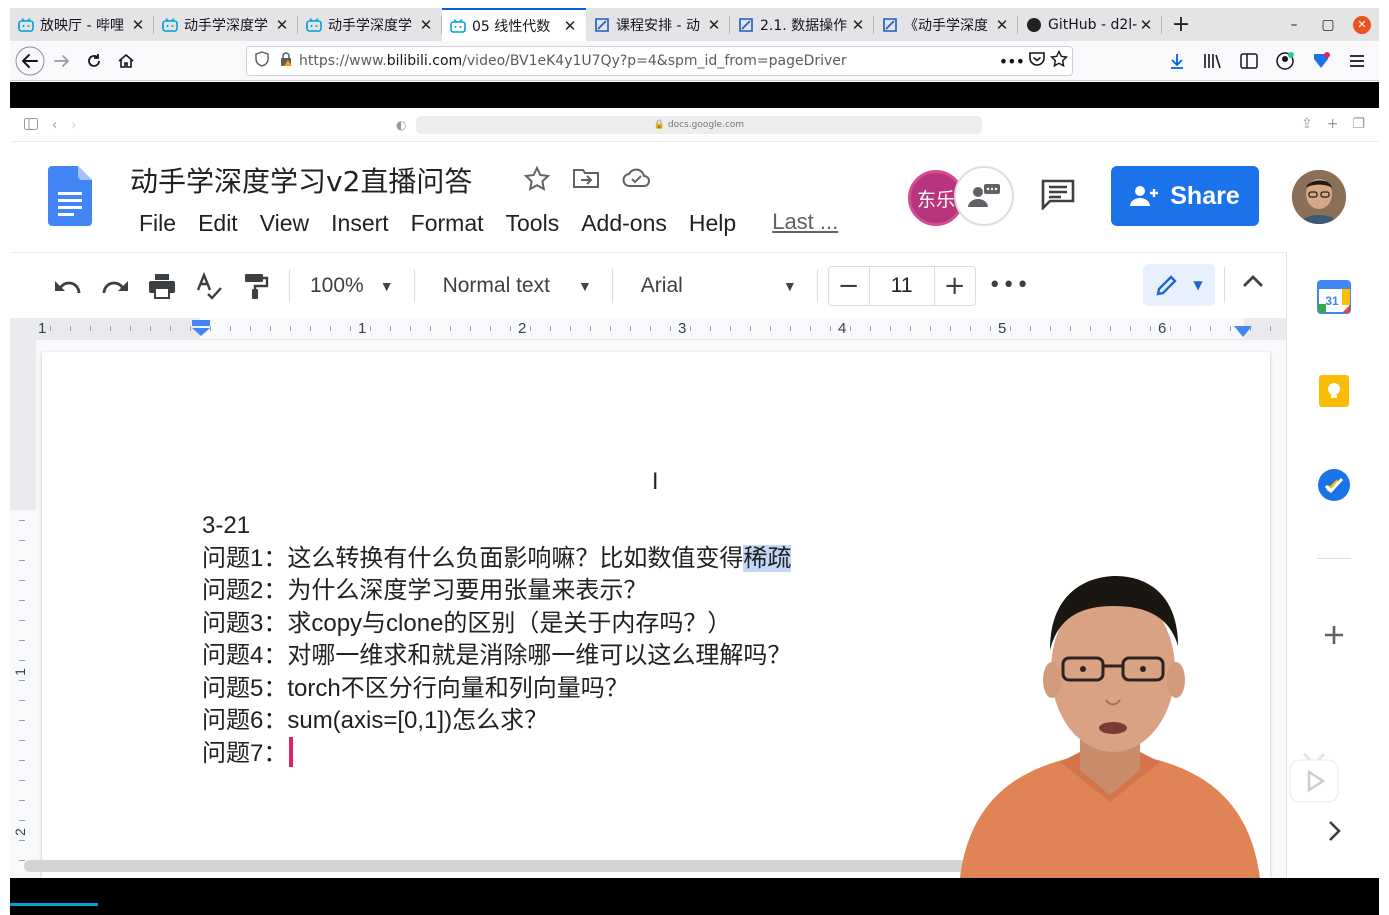  I want to click on calendar-icon: 31, so click(1334, 297).